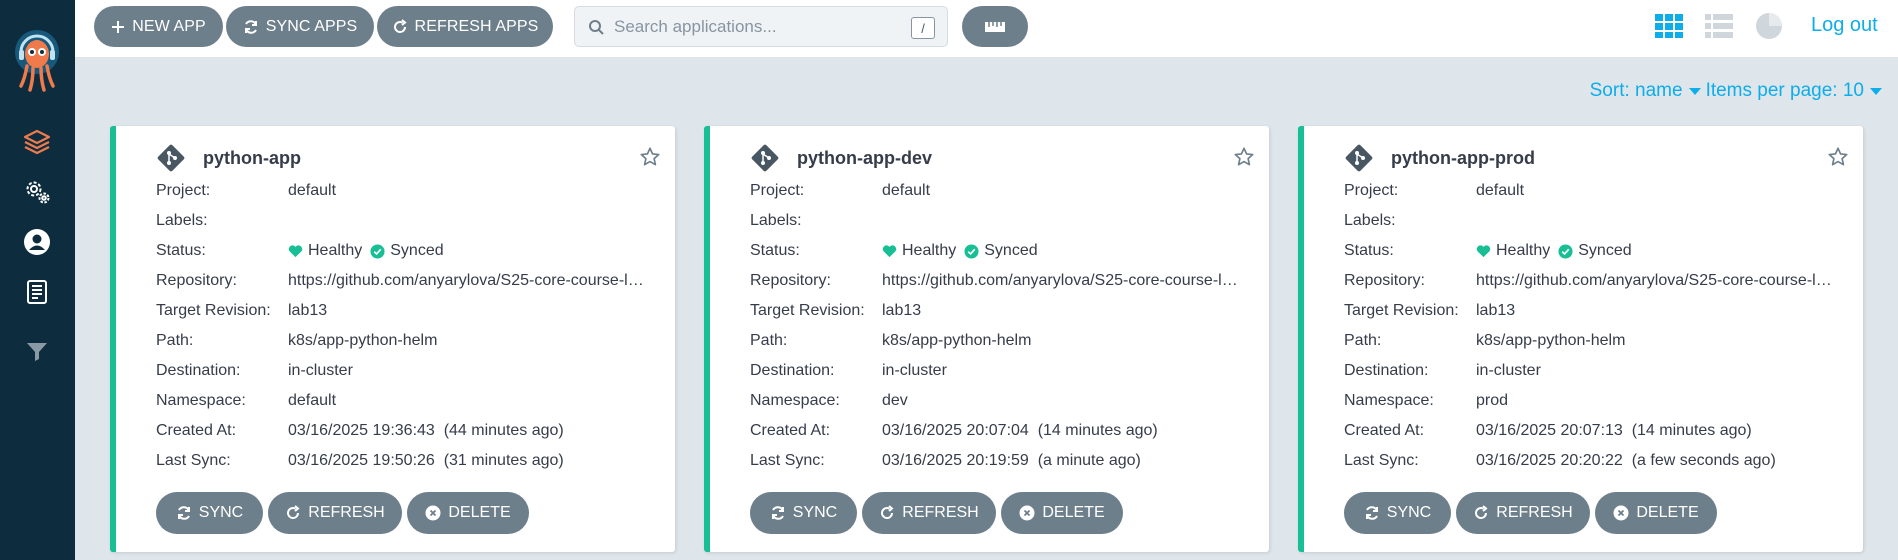 This screenshot has width=1898, height=560. What do you see at coordinates (1667, 512) in the screenshot?
I see `delete-label: DELETE` at bounding box center [1667, 512].